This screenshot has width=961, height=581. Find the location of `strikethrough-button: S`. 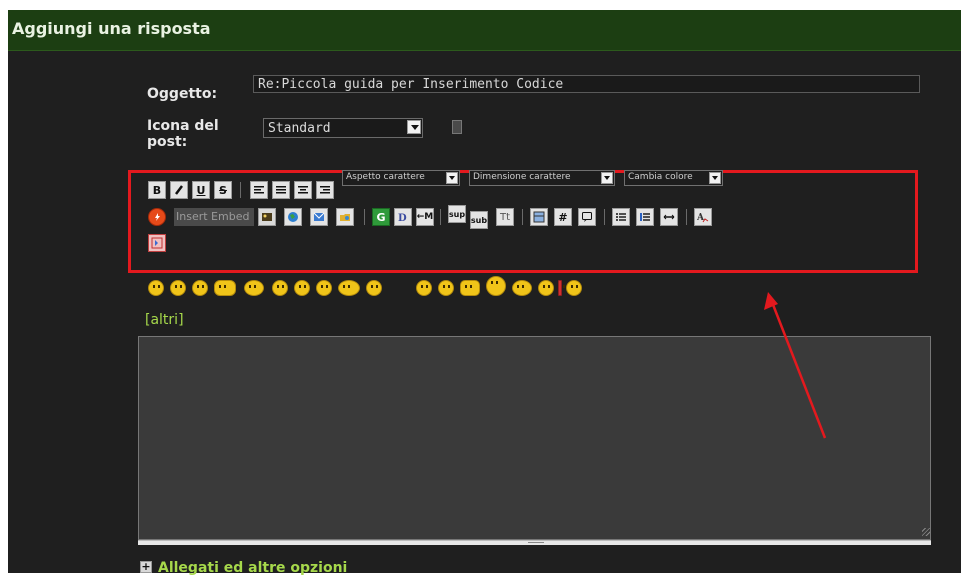

strikethrough-button: S is located at coordinates (223, 190).